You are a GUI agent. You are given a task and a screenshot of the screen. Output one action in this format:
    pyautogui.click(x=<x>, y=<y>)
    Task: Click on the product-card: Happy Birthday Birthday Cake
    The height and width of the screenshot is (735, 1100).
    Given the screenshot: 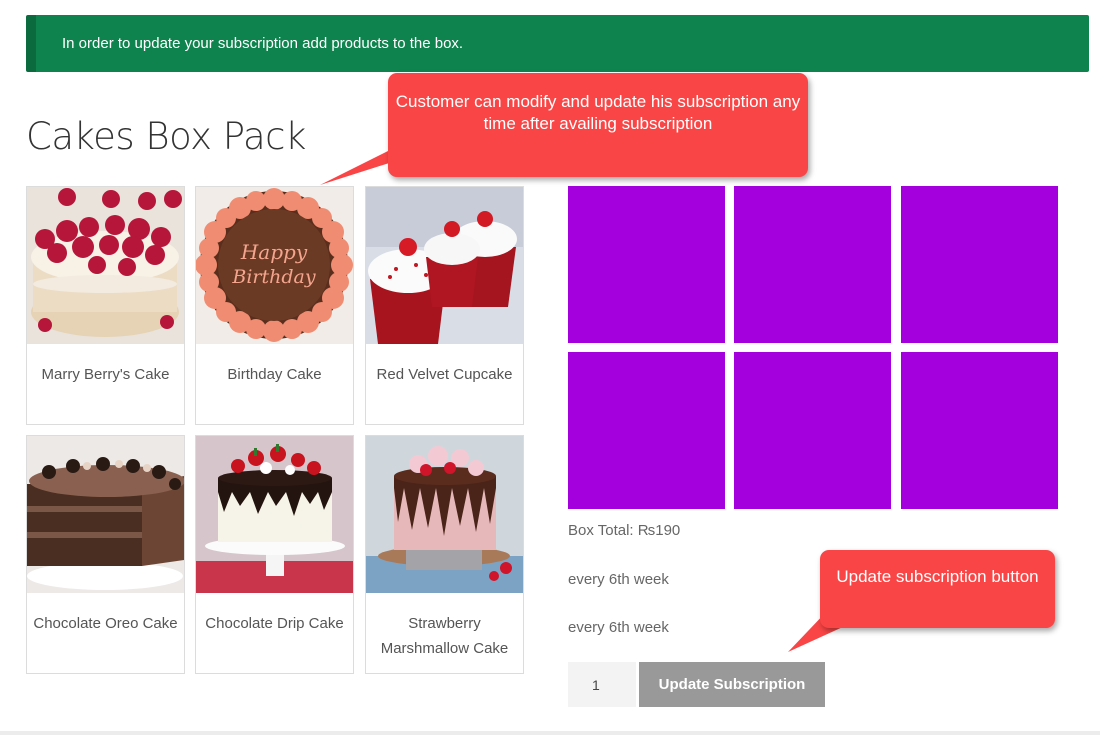 What is the action you would take?
    pyautogui.click(x=274, y=305)
    